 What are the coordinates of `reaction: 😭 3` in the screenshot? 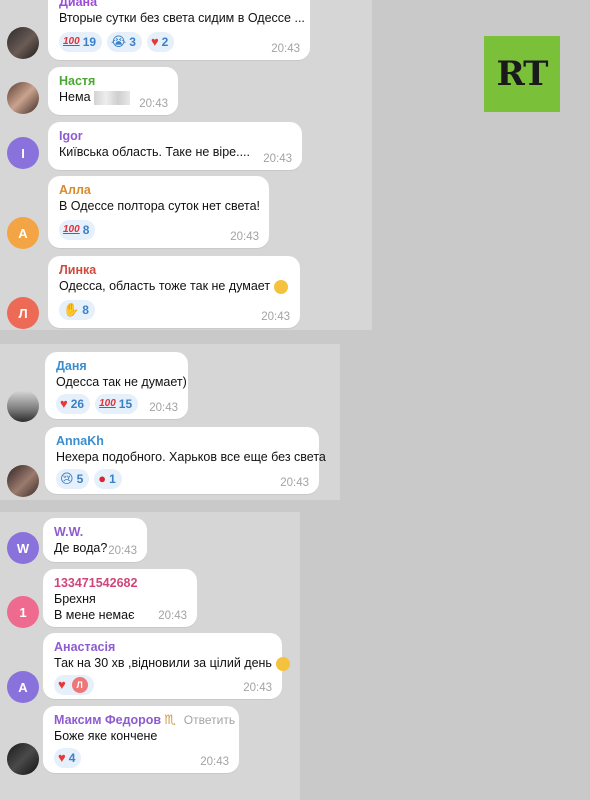 It's located at (124, 42).